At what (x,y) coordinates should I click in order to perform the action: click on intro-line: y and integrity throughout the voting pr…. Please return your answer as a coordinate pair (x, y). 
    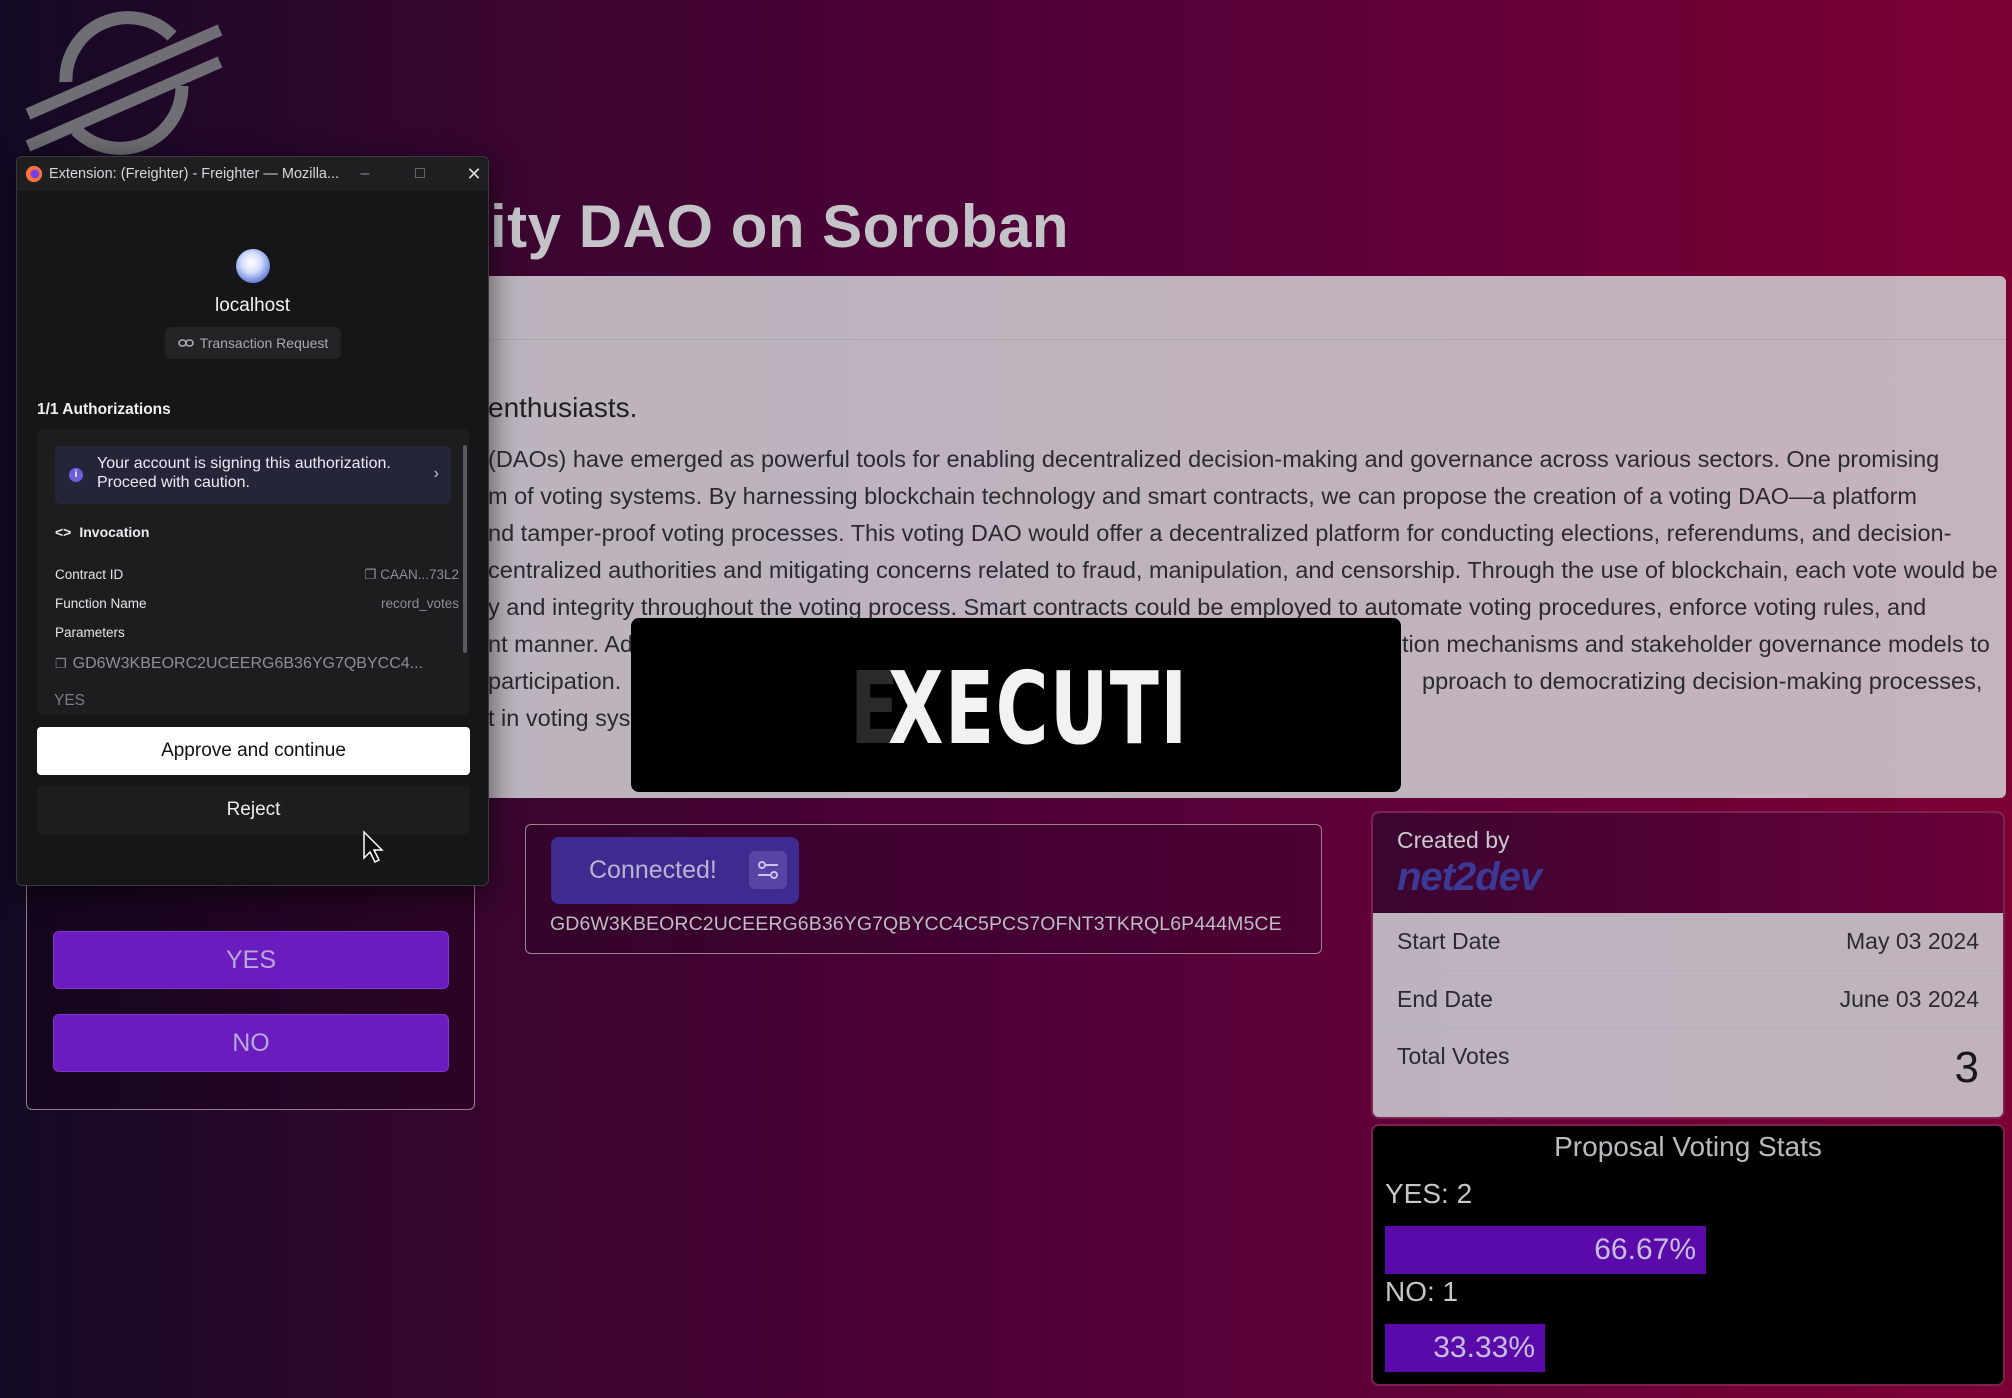
    Looking at the image, I should click on (1207, 607).